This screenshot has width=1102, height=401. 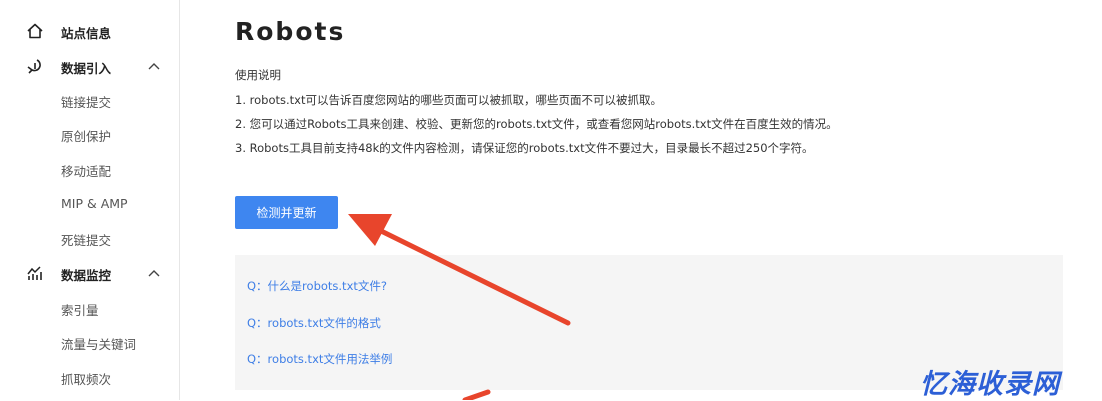 What do you see at coordinates (476, 394) in the screenshot?
I see `arrow-annotation-lower` at bounding box center [476, 394].